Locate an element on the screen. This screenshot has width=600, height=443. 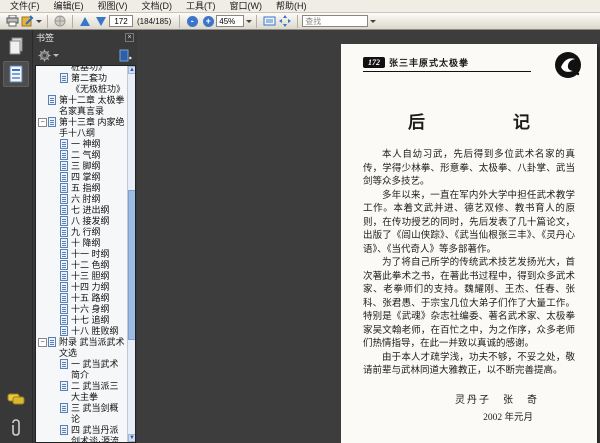
bookmark-label: 十二 色纲 is located at coordinates (99, 265).